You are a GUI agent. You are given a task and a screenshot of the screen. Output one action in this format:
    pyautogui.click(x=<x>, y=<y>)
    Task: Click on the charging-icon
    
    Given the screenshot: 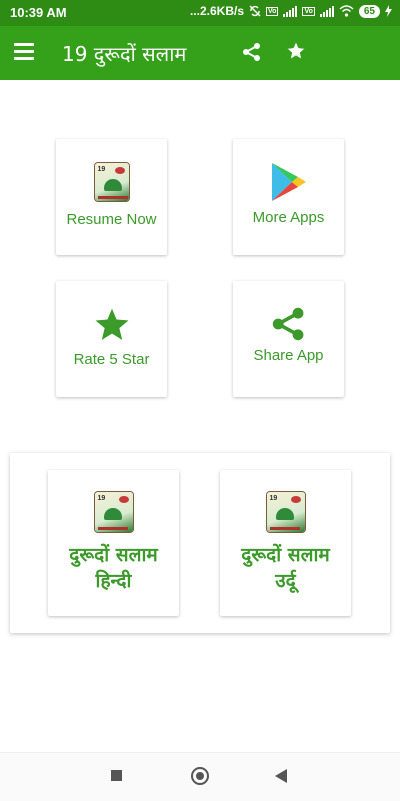 What is the action you would take?
    pyautogui.click(x=388, y=11)
    